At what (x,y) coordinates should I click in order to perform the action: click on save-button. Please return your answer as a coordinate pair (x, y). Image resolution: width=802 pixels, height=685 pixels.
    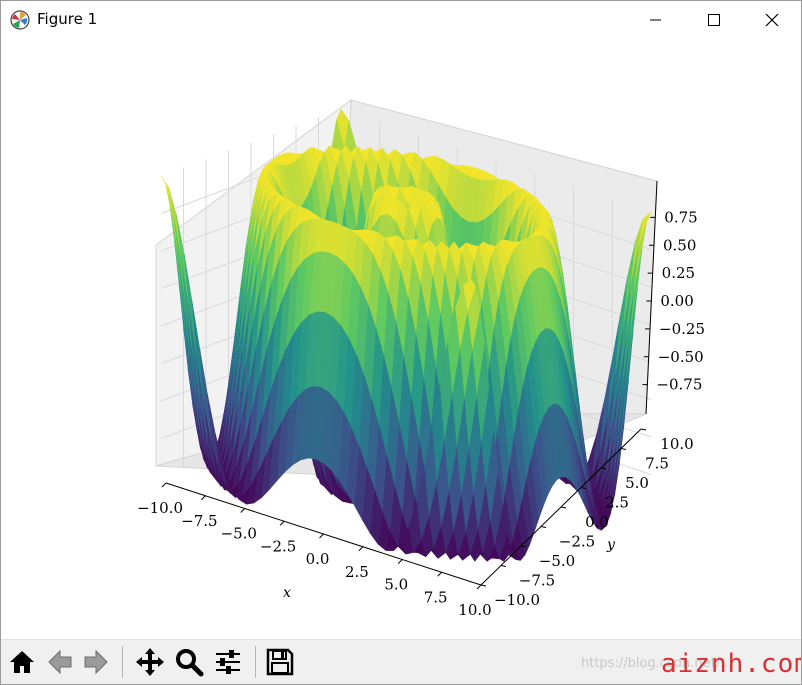
    Looking at the image, I should click on (280, 662).